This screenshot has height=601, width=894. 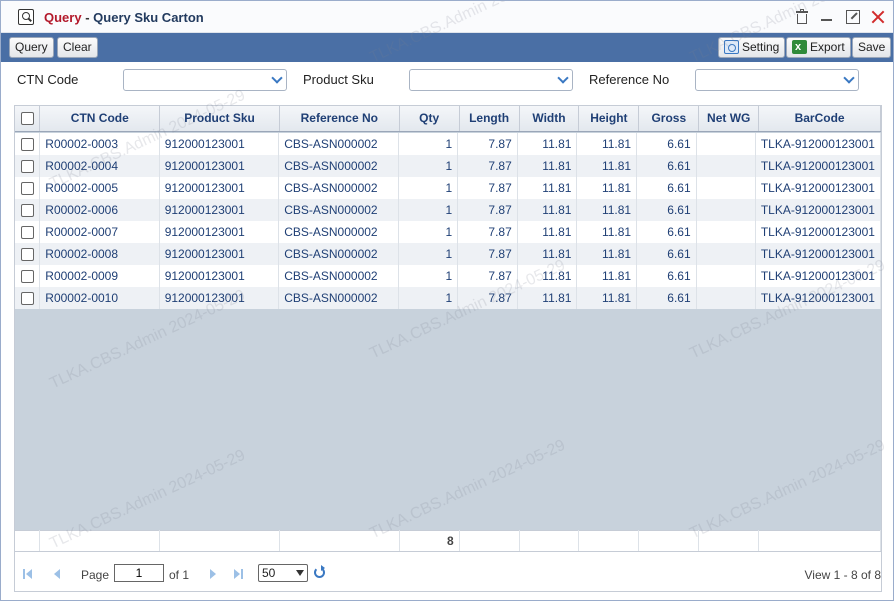 I want to click on page-size-value: 50, so click(x=269, y=573).